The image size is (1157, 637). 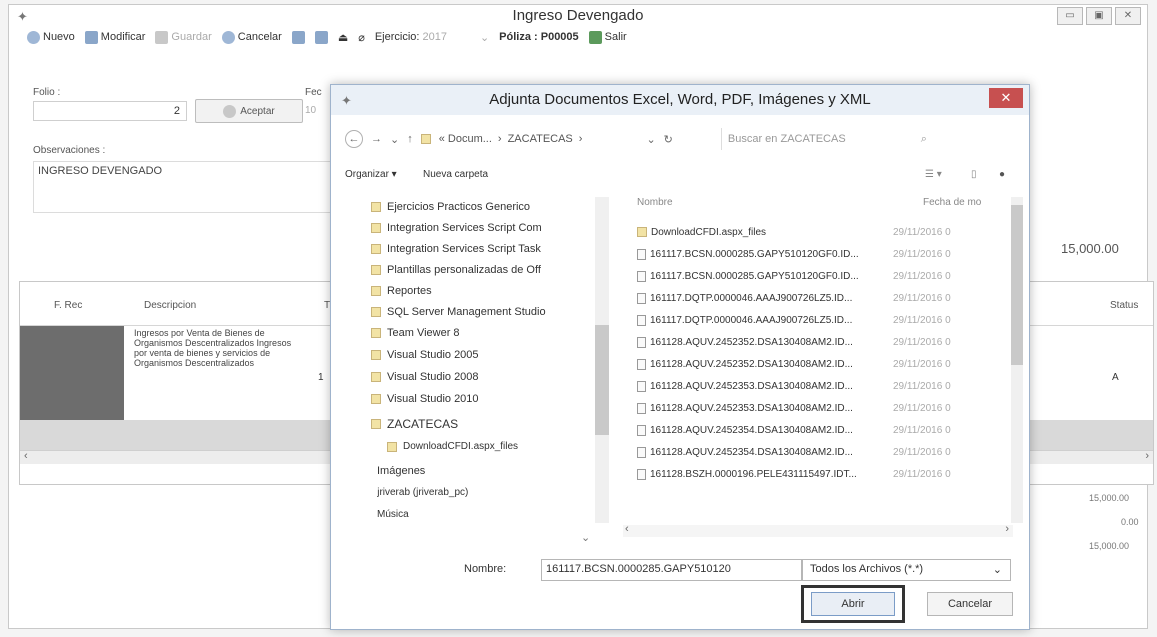 I want to click on tree-item: Visual Studio 2005, so click(x=425, y=355).